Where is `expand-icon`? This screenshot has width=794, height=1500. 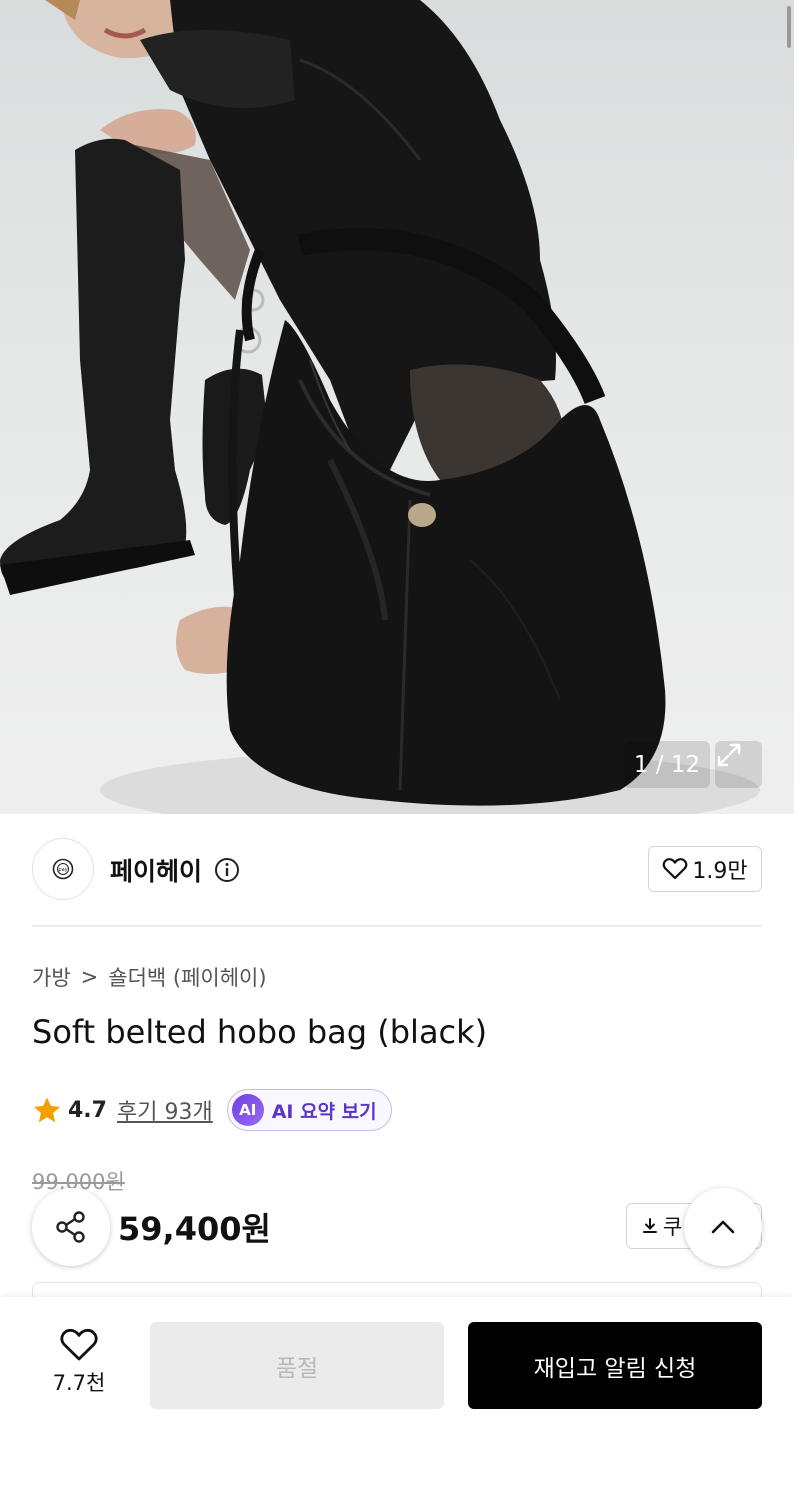 expand-icon is located at coordinates (729, 755).